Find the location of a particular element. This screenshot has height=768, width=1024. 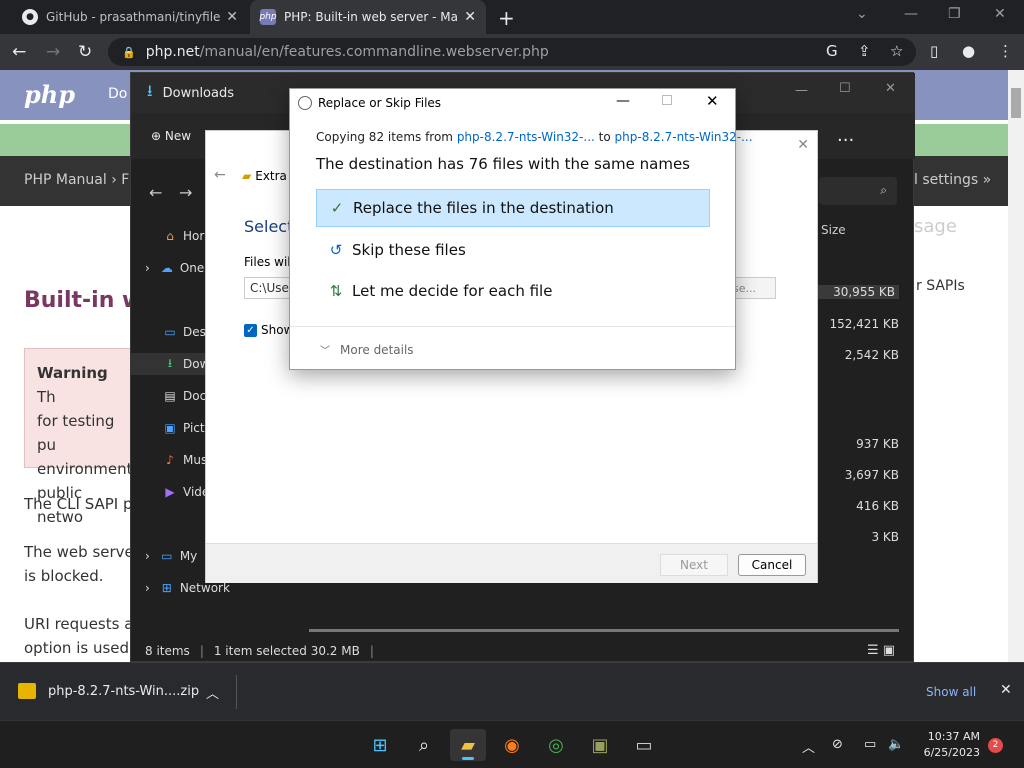

divider is located at coordinates (512, 326).